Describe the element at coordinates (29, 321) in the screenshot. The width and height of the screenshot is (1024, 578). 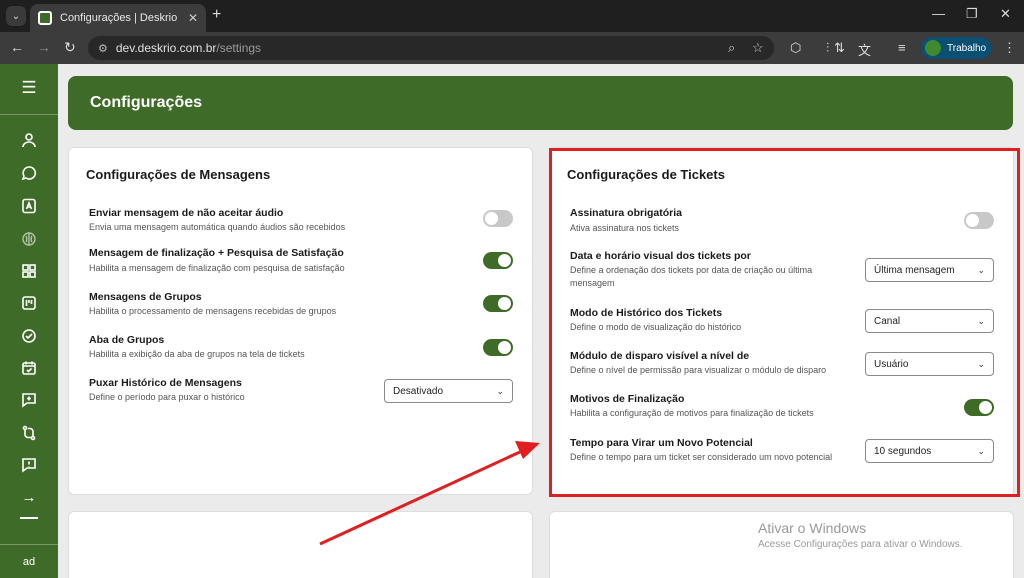
I see `app-sidebar: ☰ → ad` at that location.